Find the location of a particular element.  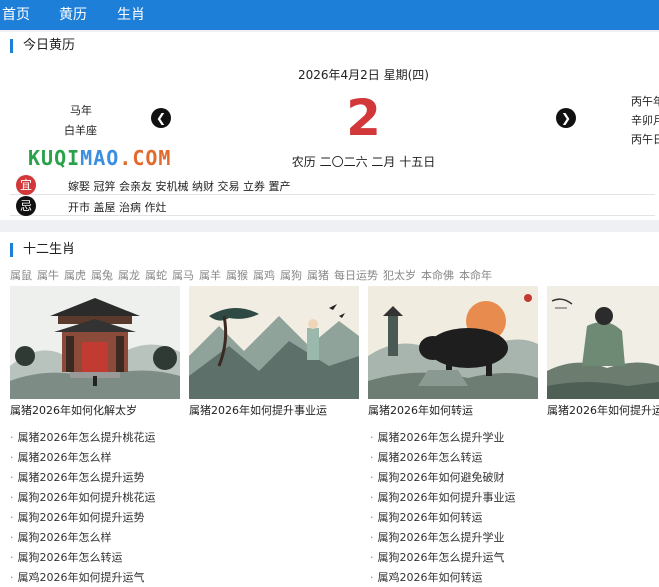

section-title-today: 今日黄历 is located at coordinates (42, 46).